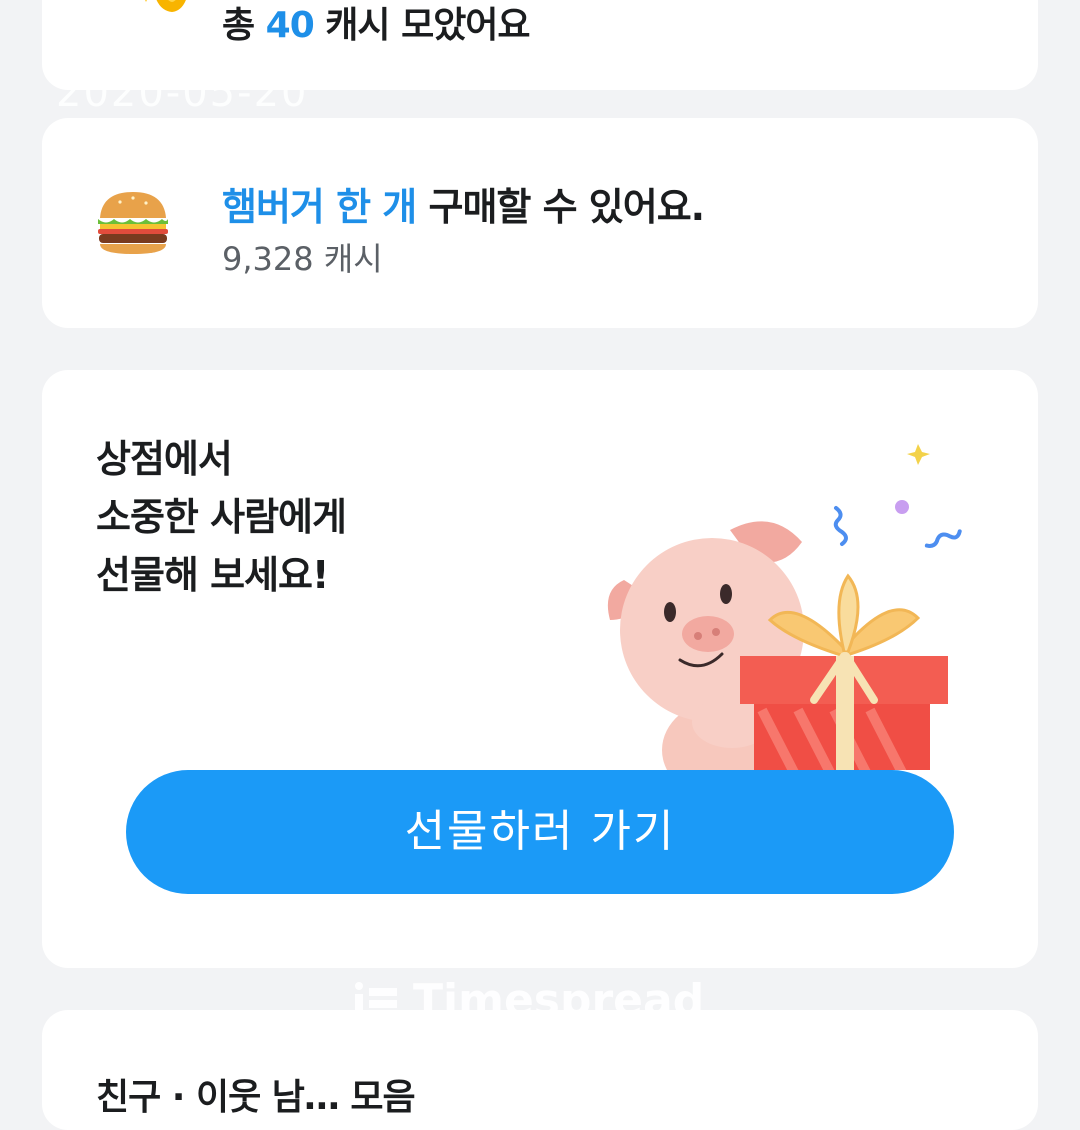 Image resolution: width=1080 pixels, height=1130 pixels. What do you see at coordinates (290, 25) in the screenshot?
I see `total-amount: 40` at bounding box center [290, 25].